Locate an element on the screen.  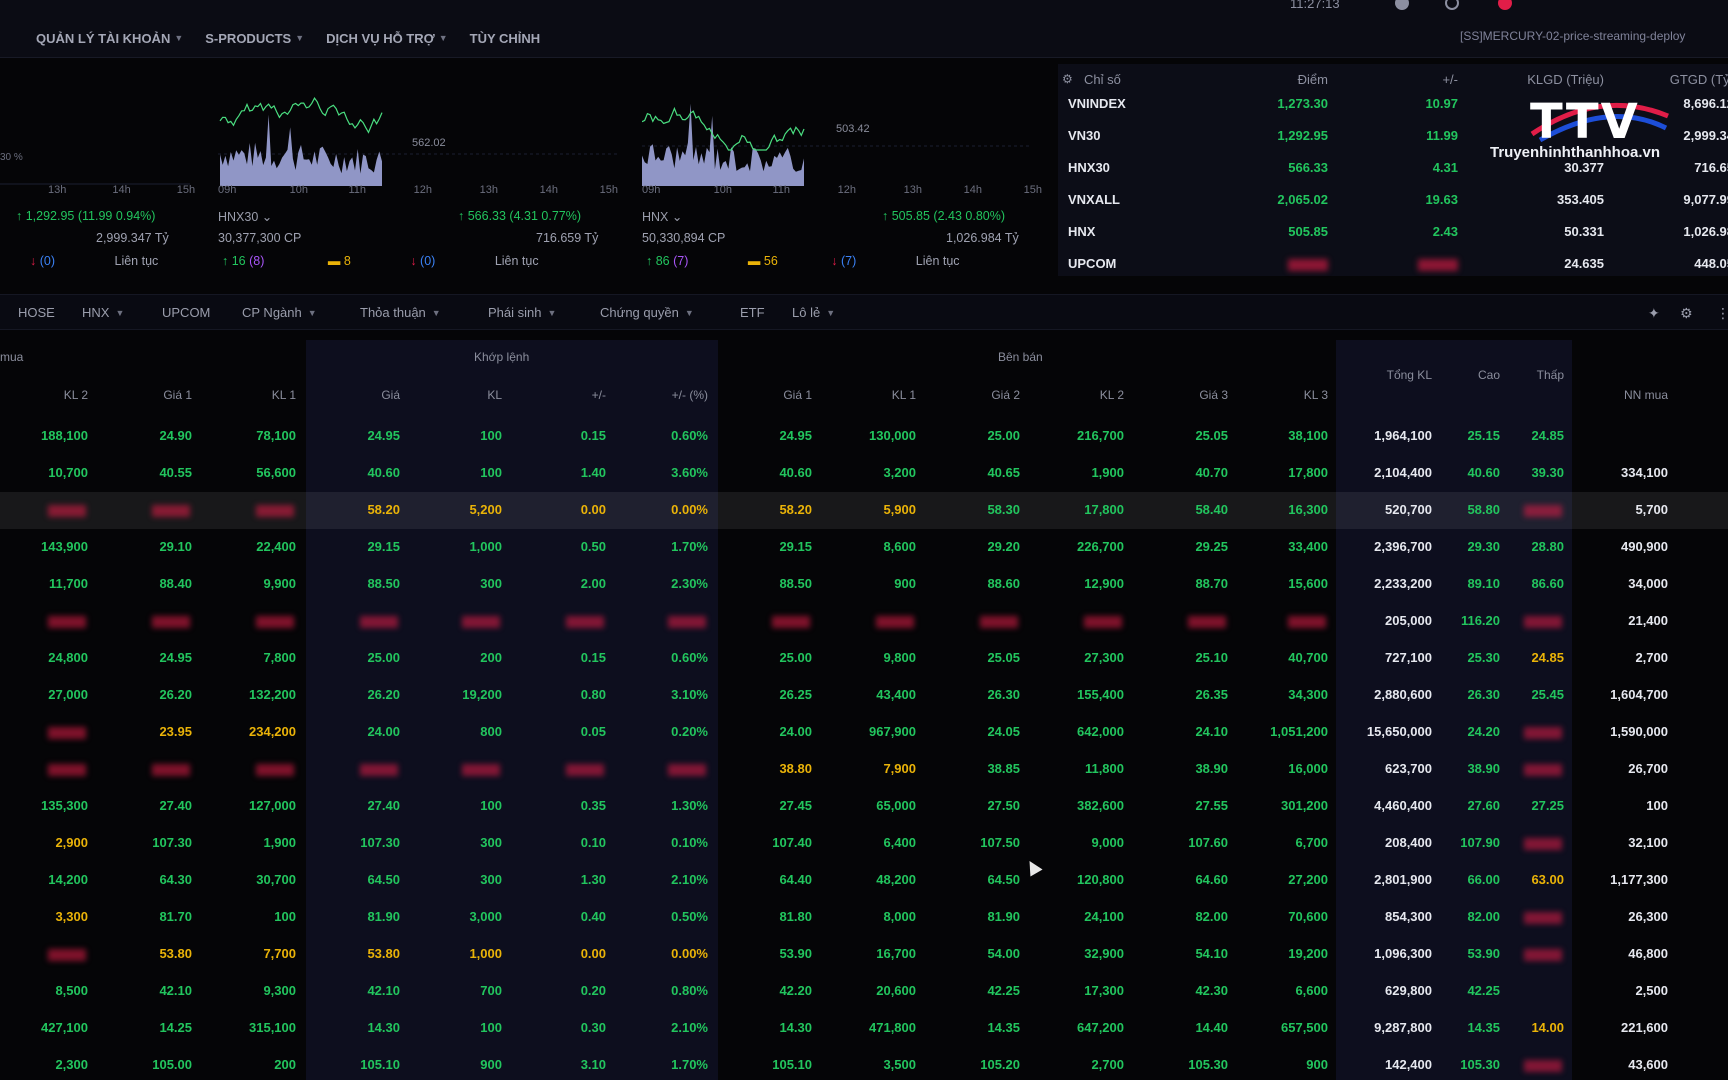
menu-item-customize: TÙY CHỈNH is located at coordinates (505, 38).